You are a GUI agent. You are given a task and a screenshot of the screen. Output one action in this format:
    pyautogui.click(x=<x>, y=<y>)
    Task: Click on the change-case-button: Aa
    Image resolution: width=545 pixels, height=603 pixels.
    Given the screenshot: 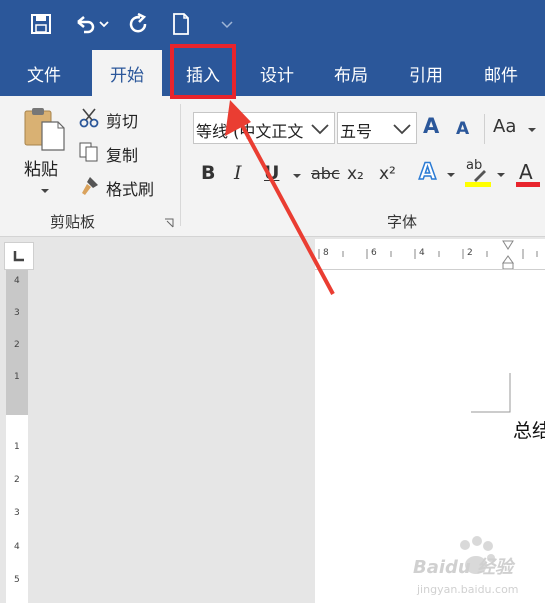 What is the action you would take?
    pyautogui.click(x=518, y=128)
    